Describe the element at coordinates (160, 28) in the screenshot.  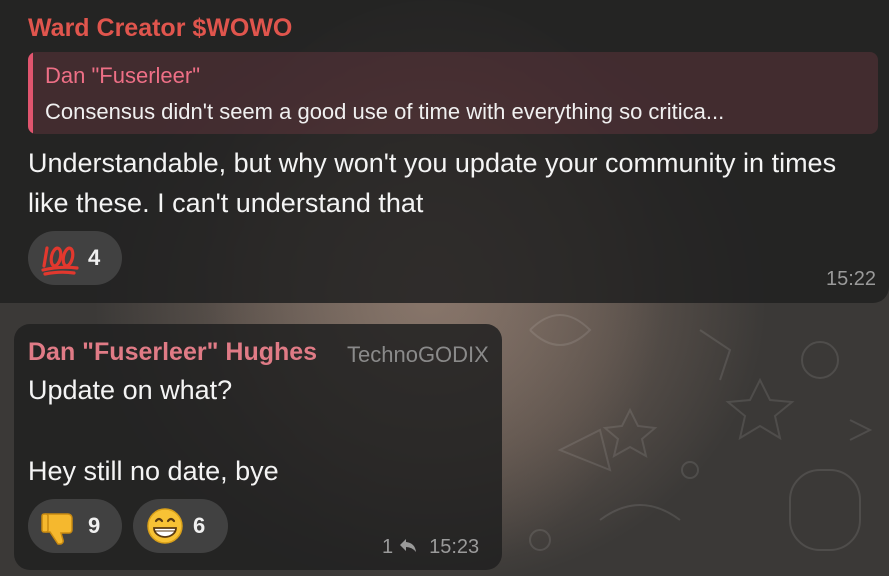
I see `sender-name: Ward Creator $WOWO` at that location.